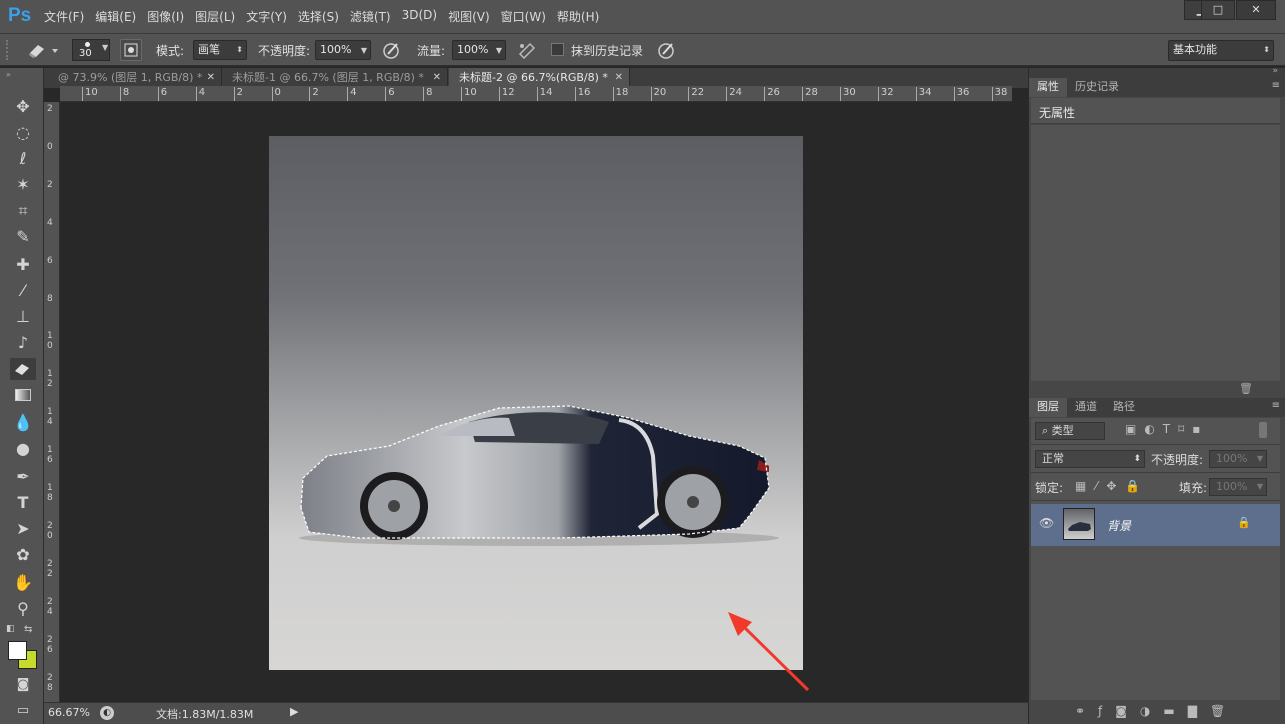 The width and height of the screenshot is (1285, 724). What do you see at coordinates (1177, 460) in the screenshot?
I see `layer-opacity-label: 不透明度:` at bounding box center [1177, 460].